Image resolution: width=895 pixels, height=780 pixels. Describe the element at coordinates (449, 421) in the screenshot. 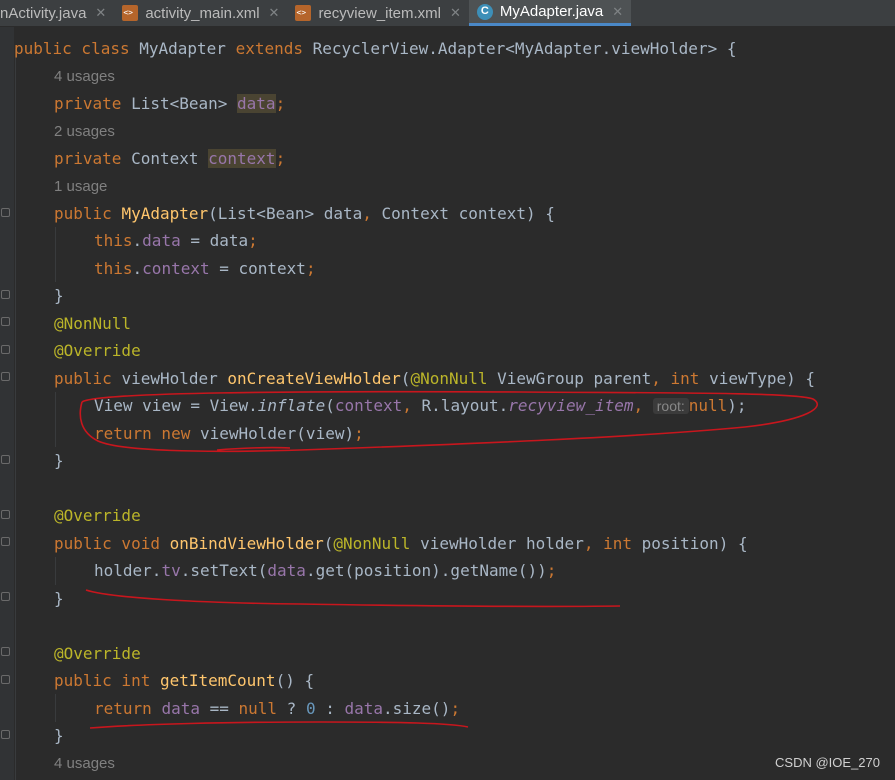

I see `red-circle-annotation` at that location.